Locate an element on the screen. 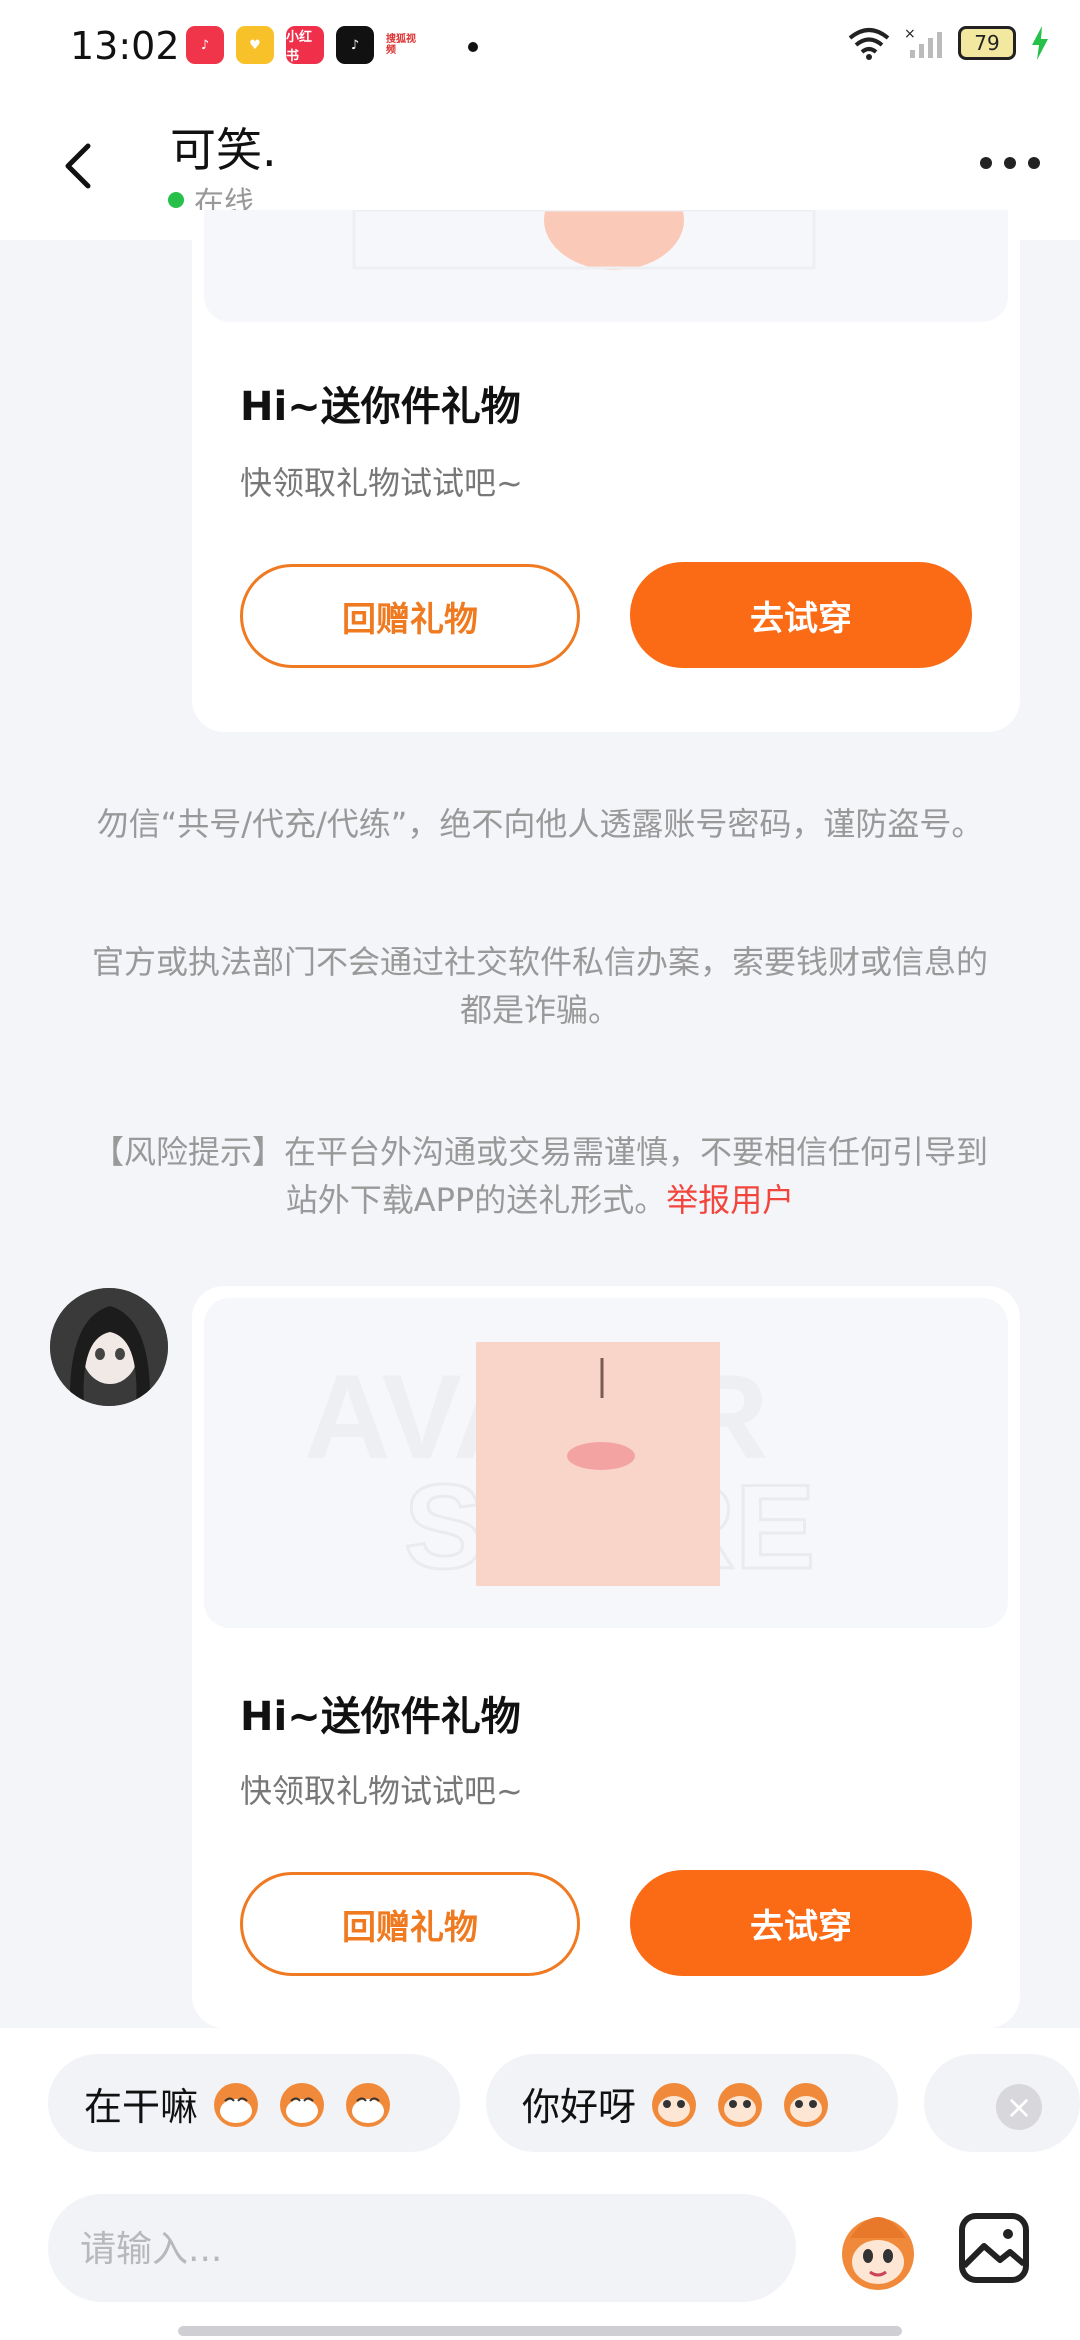 Image resolution: width=1080 pixels, height=2340 pixels. signal-icon: × is located at coordinates (923, 42).